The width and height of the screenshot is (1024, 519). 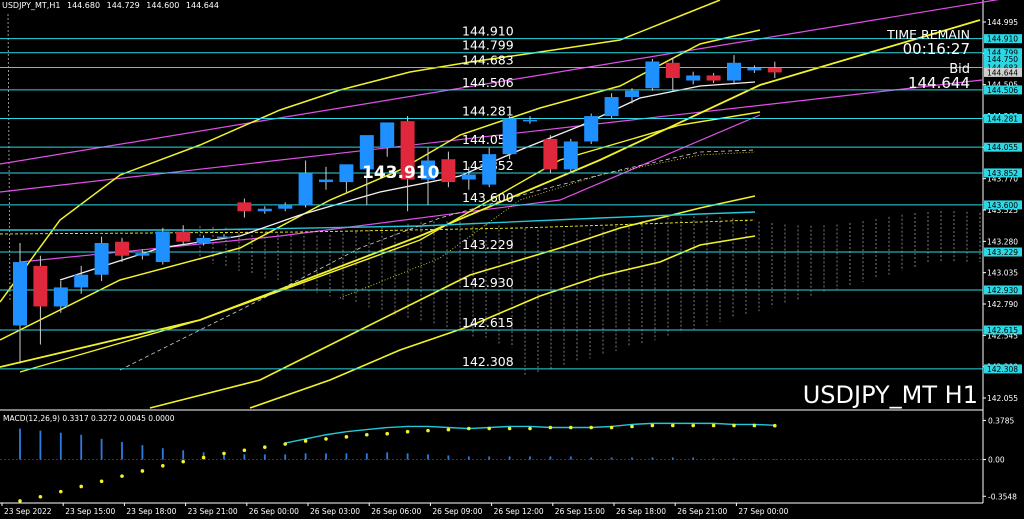 I want to click on time-tick-label: 26 Sep 12:00, so click(x=519, y=511).